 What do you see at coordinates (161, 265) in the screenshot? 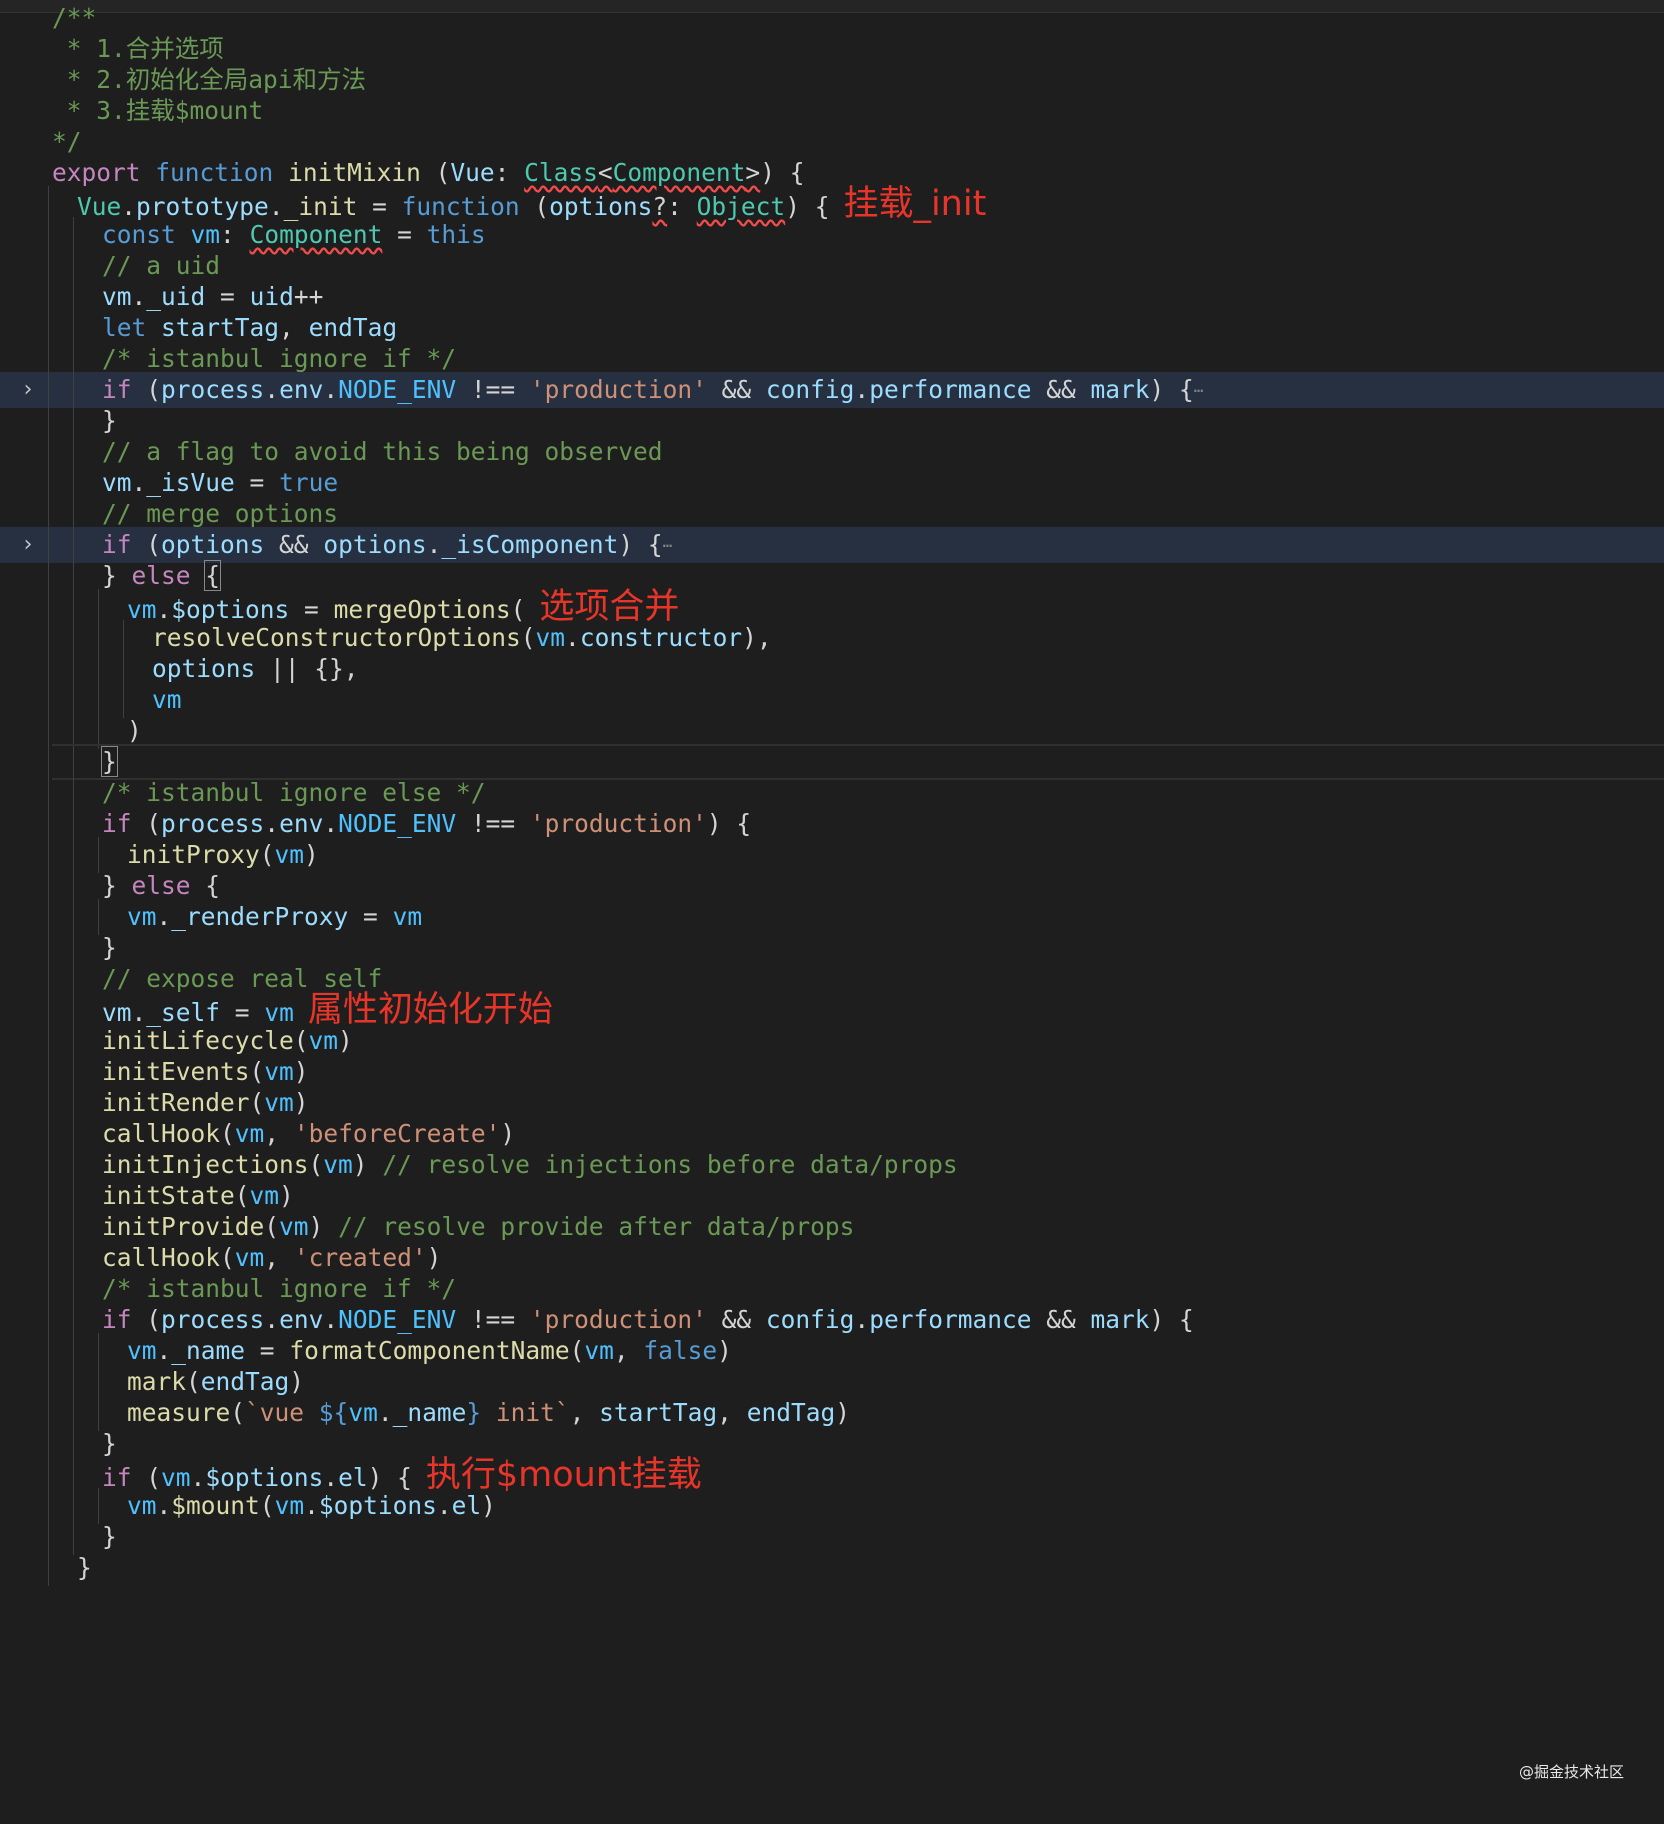
I see `code-token: // a uid` at bounding box center [161, 265].